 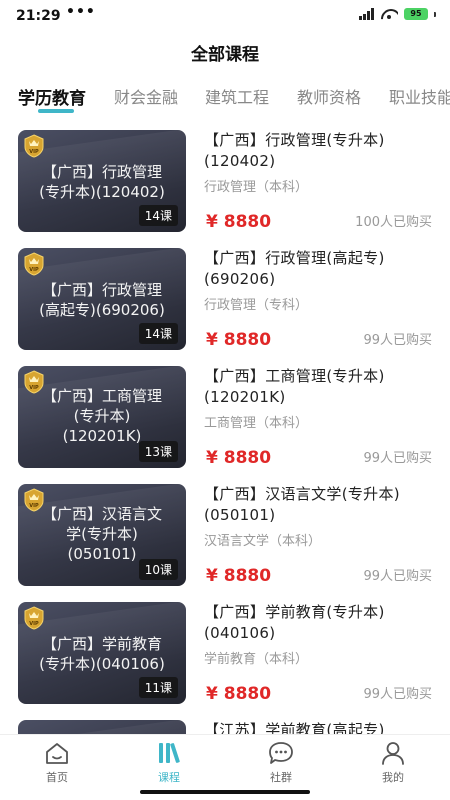 I want to click on wifi-icon, so click(x=389, y=14).